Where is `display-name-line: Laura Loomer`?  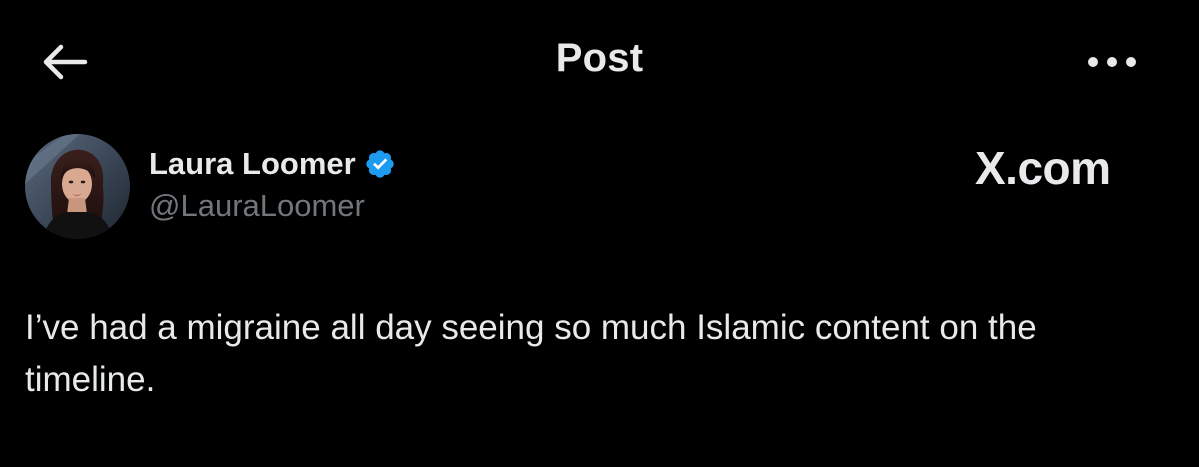
display-name-line: Laura Loomer is located at coordinates (272, 164).